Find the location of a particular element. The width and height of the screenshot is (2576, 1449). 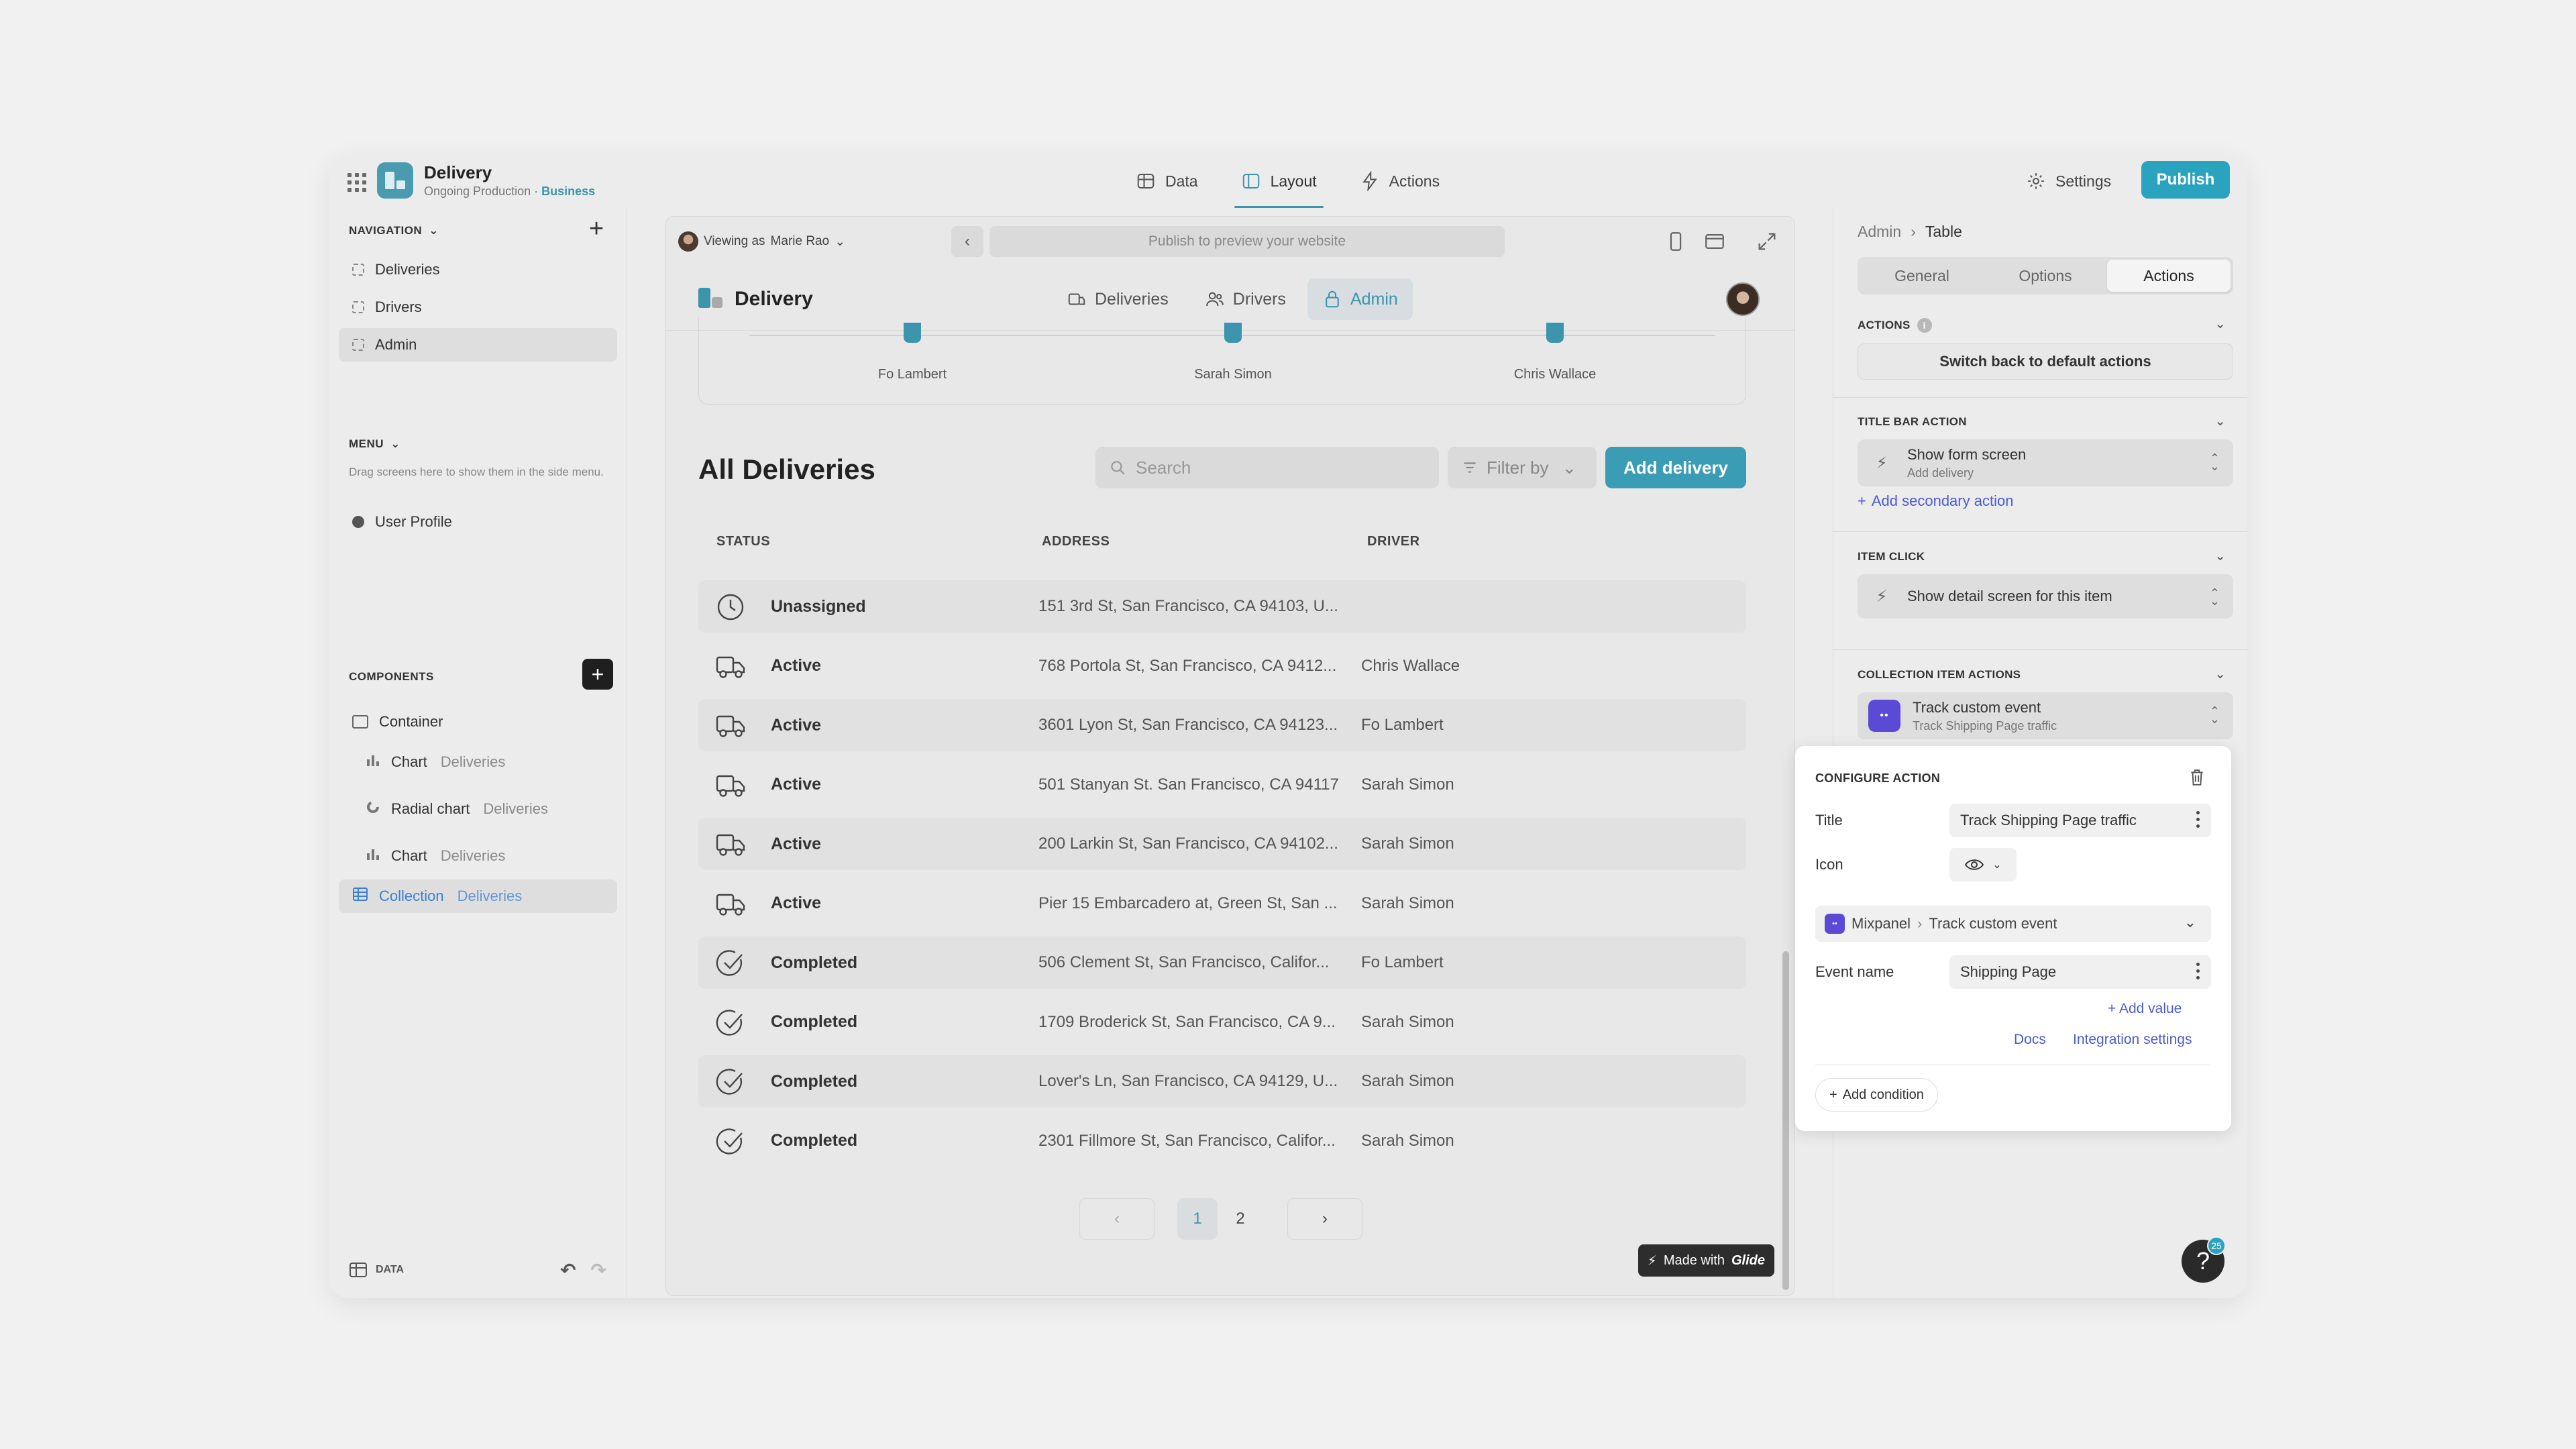

redo-icon: ↷ is located at coordinates (598, 1270).